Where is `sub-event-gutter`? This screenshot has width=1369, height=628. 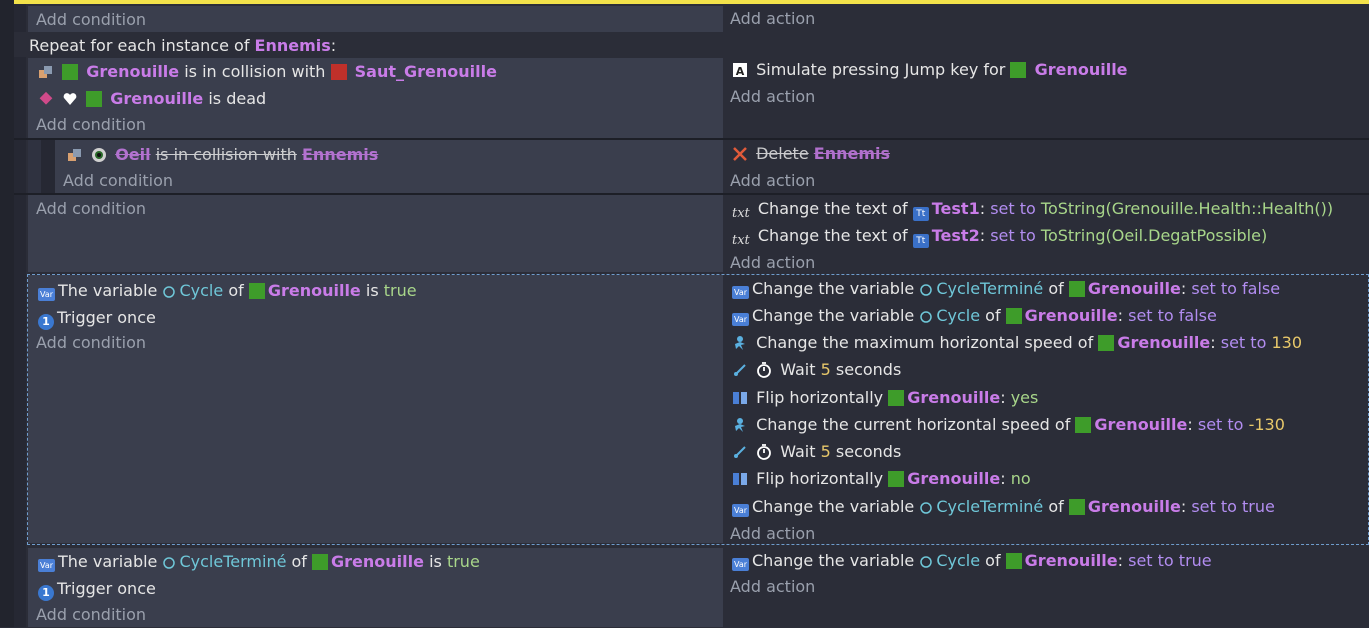 sub-event-gutter is located at coordinates (48, 166).